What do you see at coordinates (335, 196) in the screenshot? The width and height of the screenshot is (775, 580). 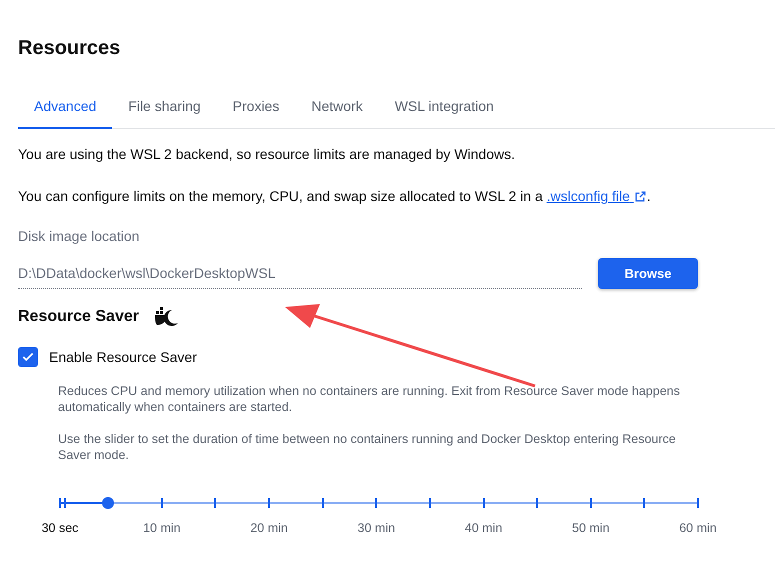 I see `config-text: You can configure limits on the memory, CPU, and swap size allocated to WSL 2 in a .wslconfig file .` at bounding box center [335, 196].